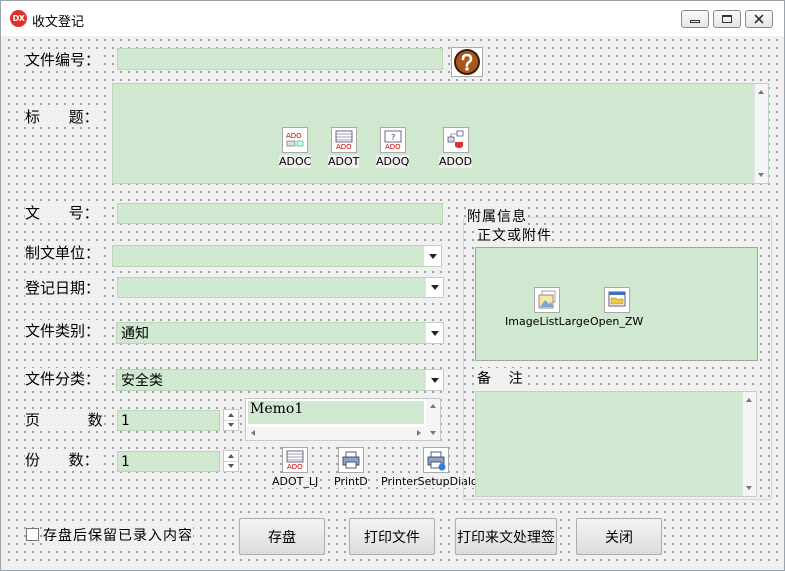  I want to click on title-label: 标 题：, so click(62, 116).